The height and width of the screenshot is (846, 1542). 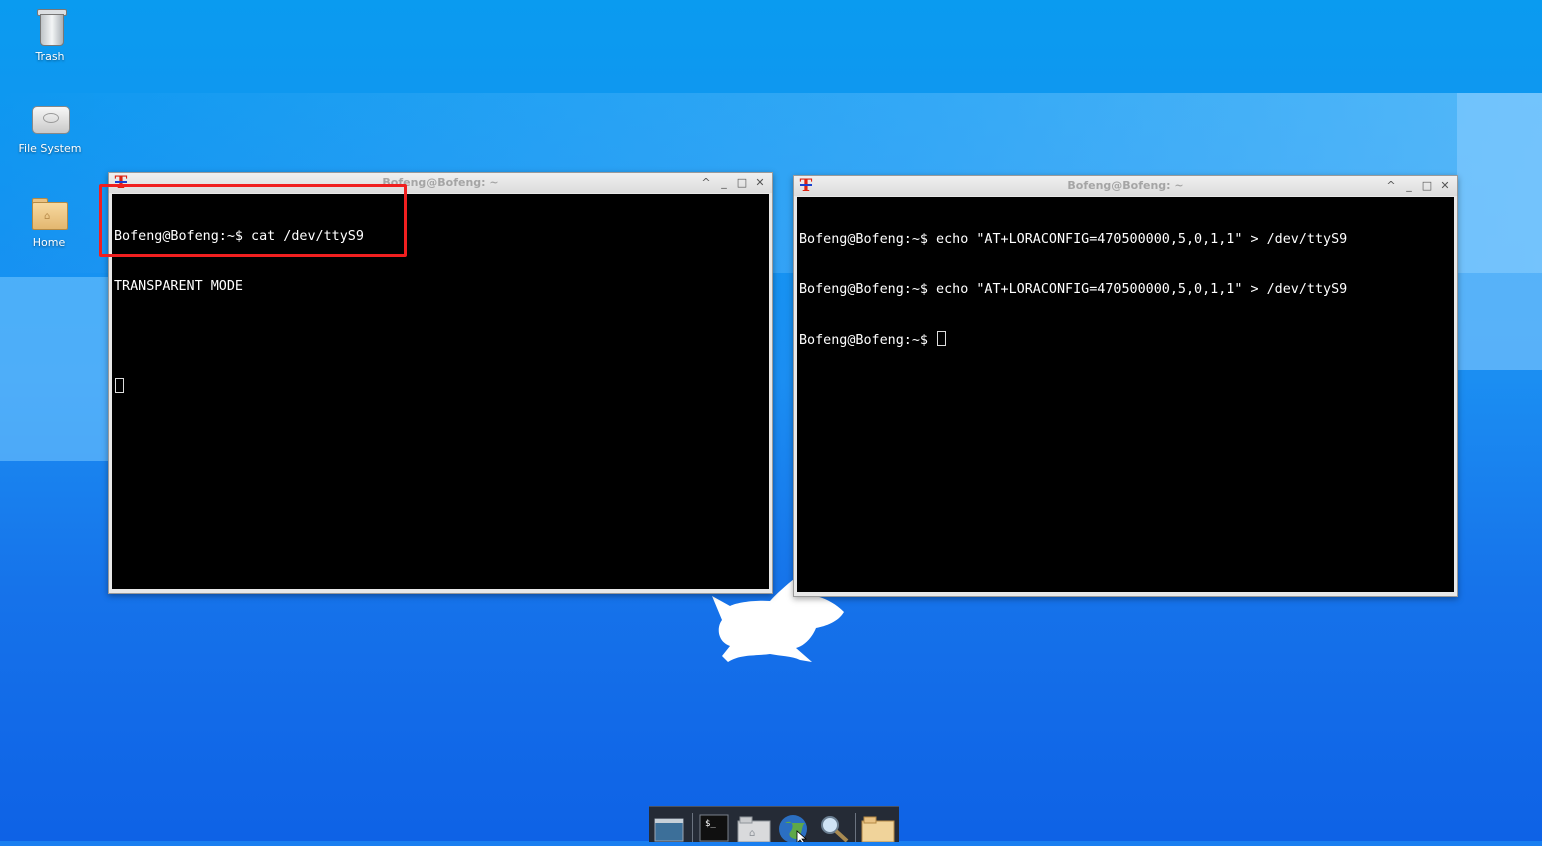 I want to click on desktop-icon-label: File System, so click(x=50, y=148).